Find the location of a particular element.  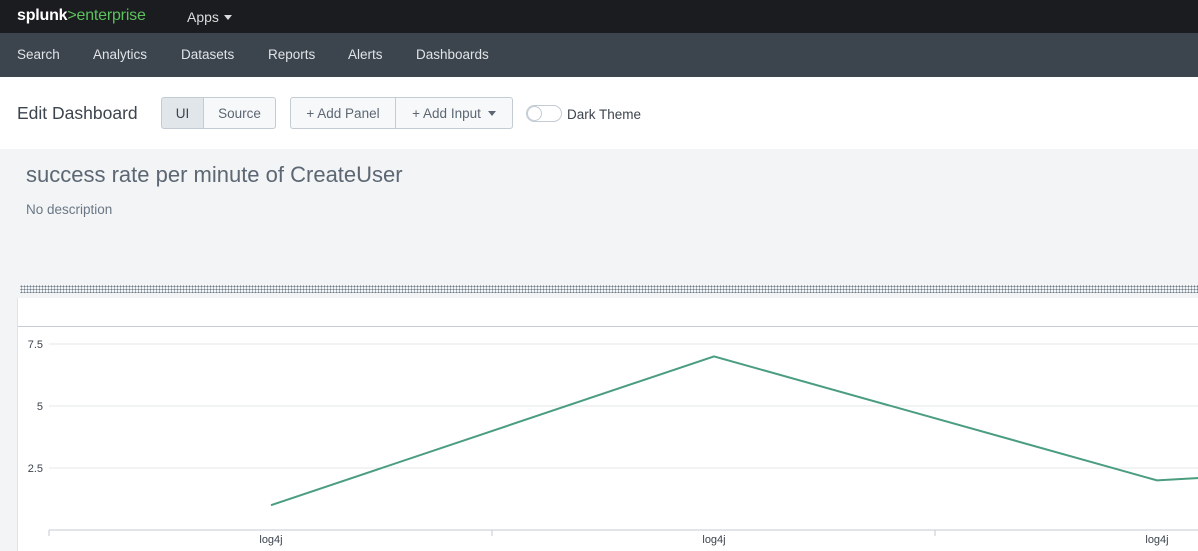

apps-label: Apps is located at coordinates (203, 17).